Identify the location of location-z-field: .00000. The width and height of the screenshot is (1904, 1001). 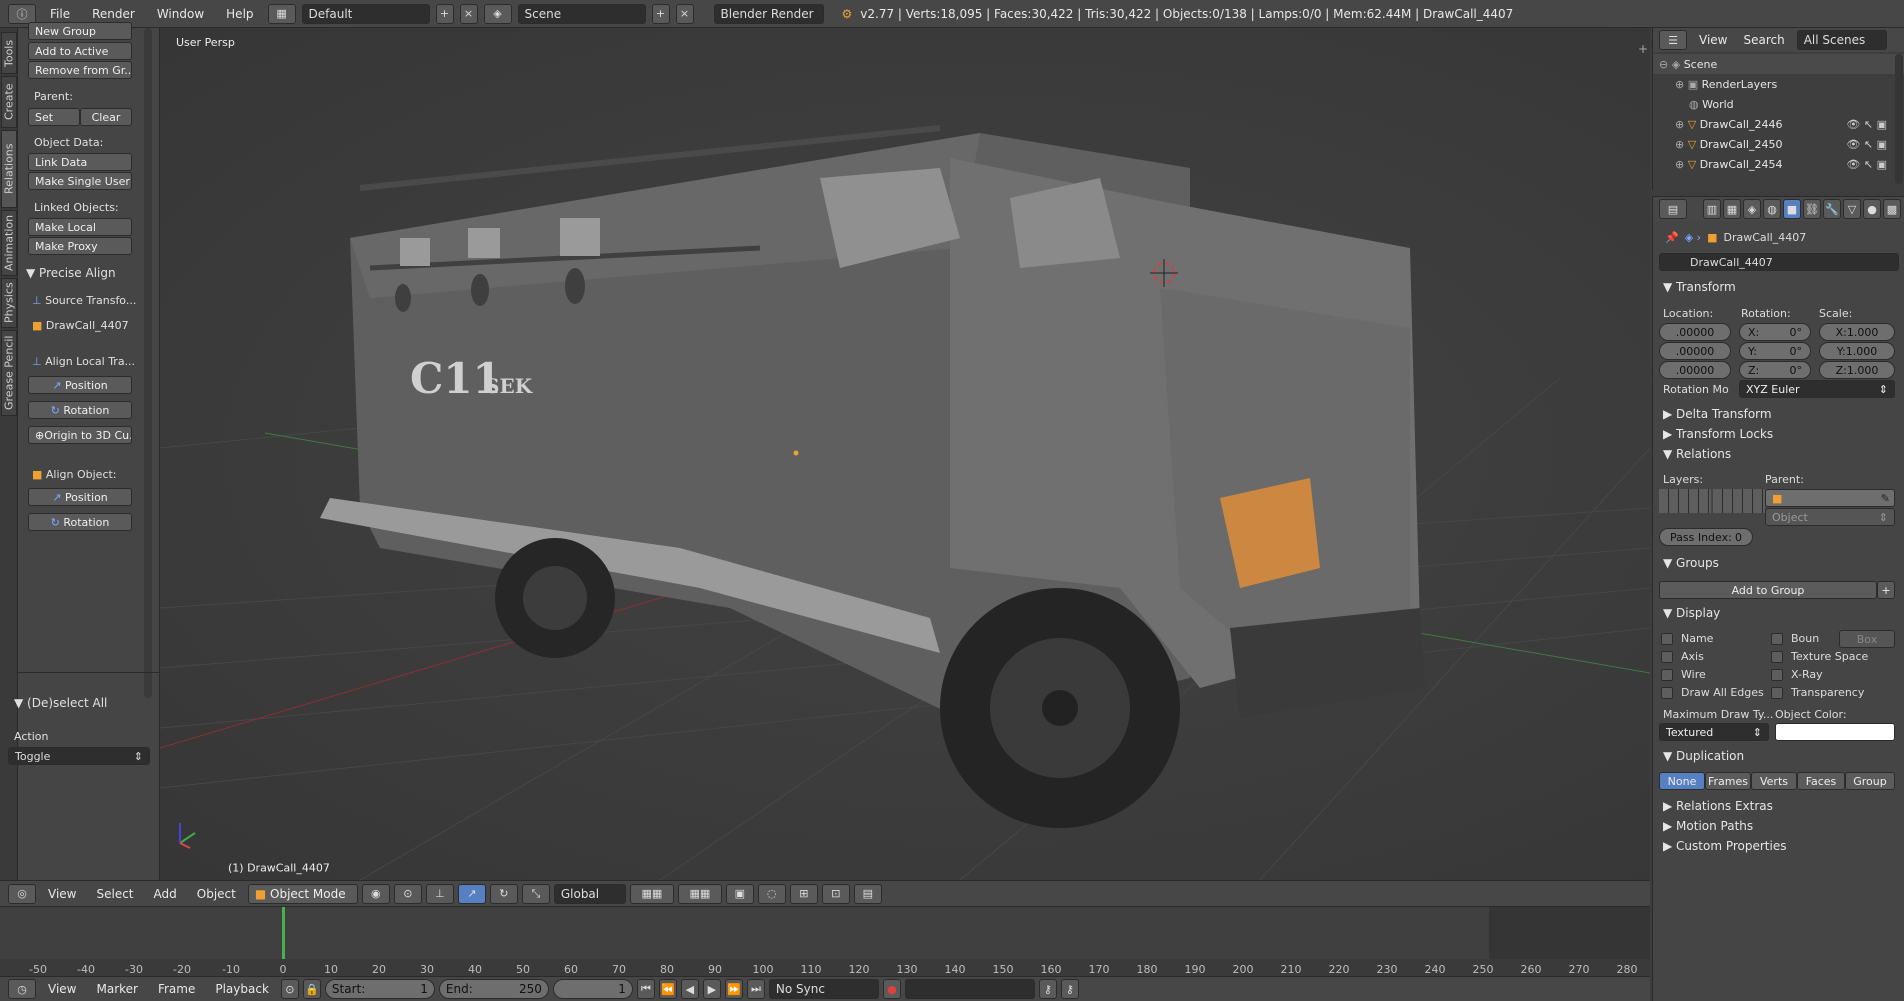
(1695, 370).